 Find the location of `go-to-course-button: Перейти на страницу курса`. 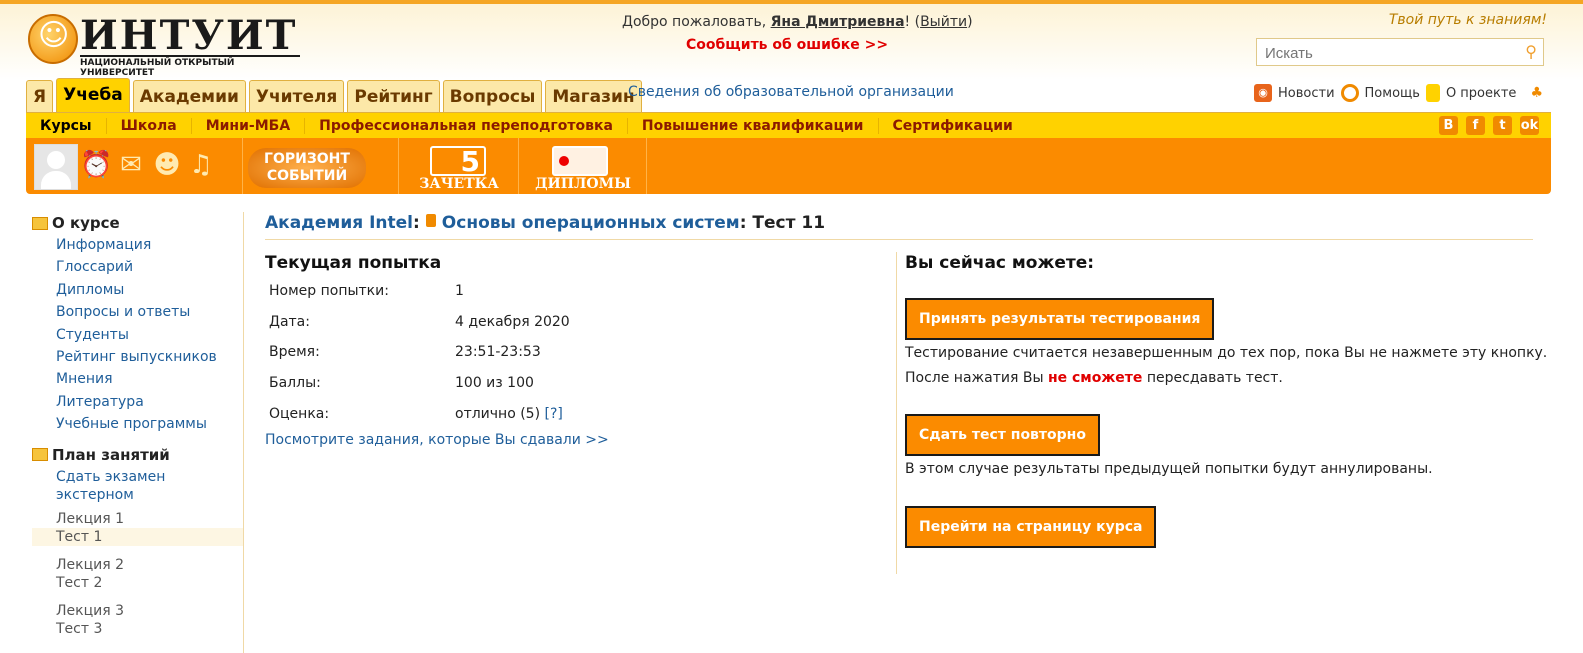

go-to-course-button: Перейти на страницу курса is located at coordinates (1031, 527).